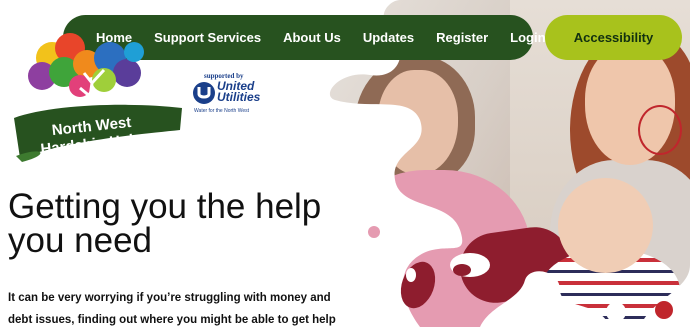 The height and width of the screenshot is (327, 690). Describe the element at coordinates (312, 37) in the screenshot. I see `nav-about-us: About Us` at that location.